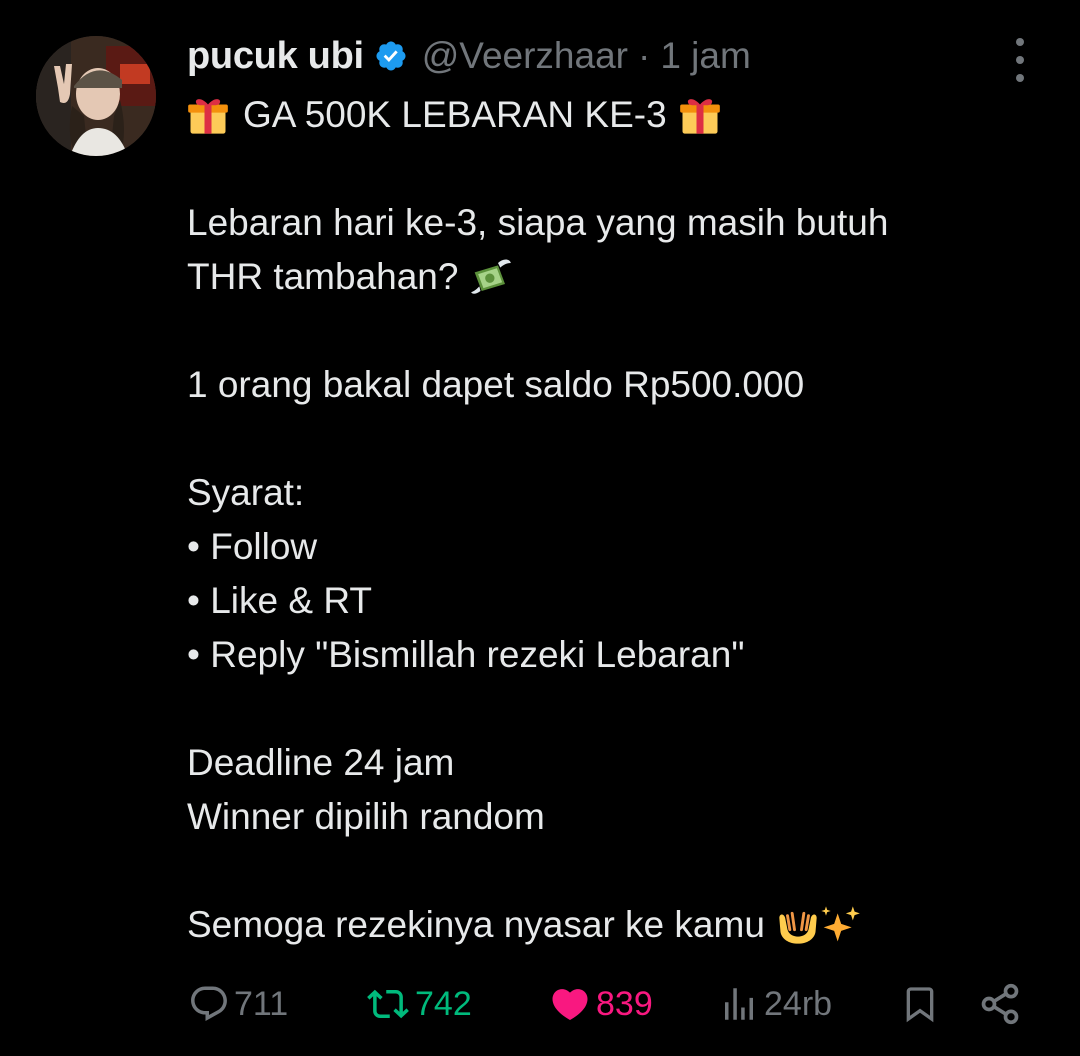 Image resolution: width=1080 pixels, height=1056 pixels. Describe the element at coordinates (443, 1003) in the screenshot. I see `retweet-count: 742` at that location.